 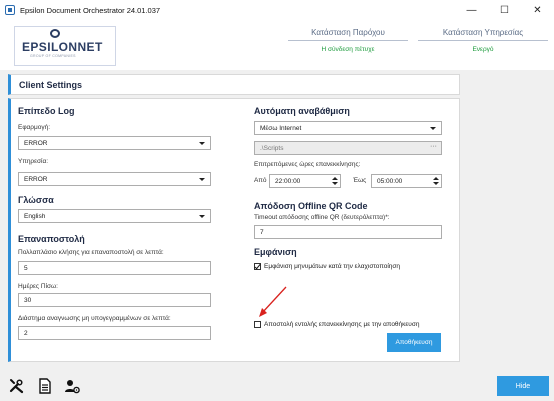 What do you see at coordinates (288, 181) in the screenshot?
I see `from-time-value: 22:00:00` at bounding box center [288, 181].